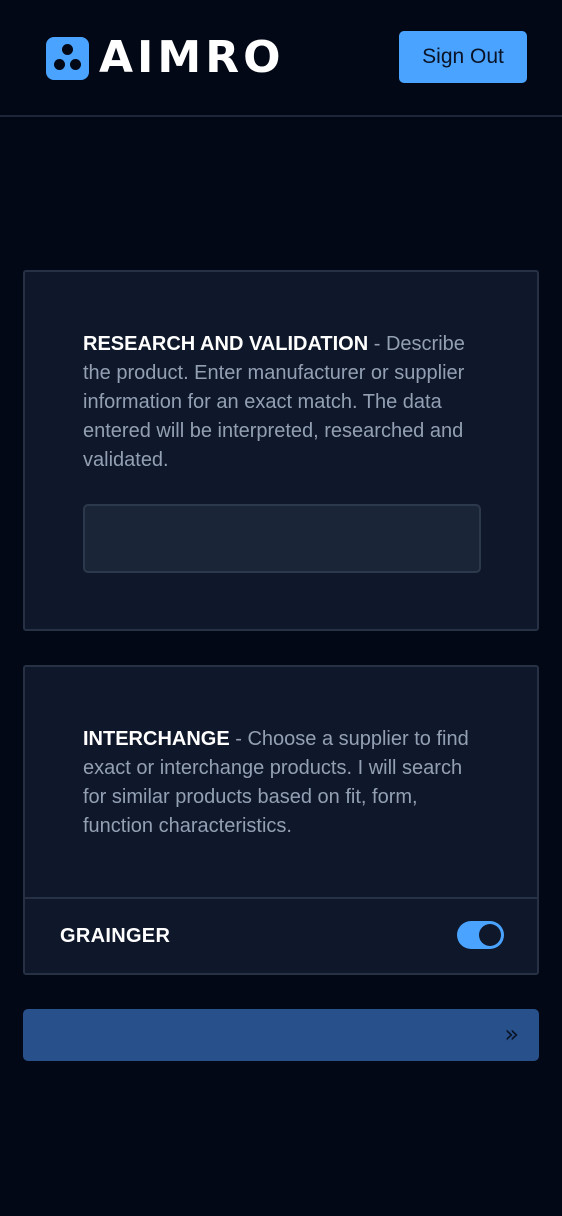 The height and width of the screenshot is (1216, 562). What do you see at coordinates (192, 57) in the screenshot?
I see `brand-name: AIMRO` at bounding box center [192, 57].